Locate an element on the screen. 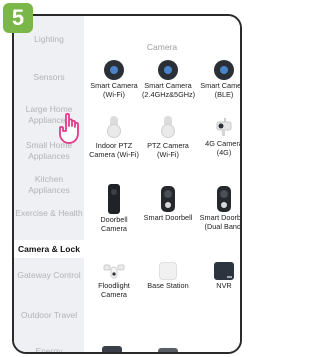 The image size is (320, 357). doorbell-icon is located at coordinates (114, 199).